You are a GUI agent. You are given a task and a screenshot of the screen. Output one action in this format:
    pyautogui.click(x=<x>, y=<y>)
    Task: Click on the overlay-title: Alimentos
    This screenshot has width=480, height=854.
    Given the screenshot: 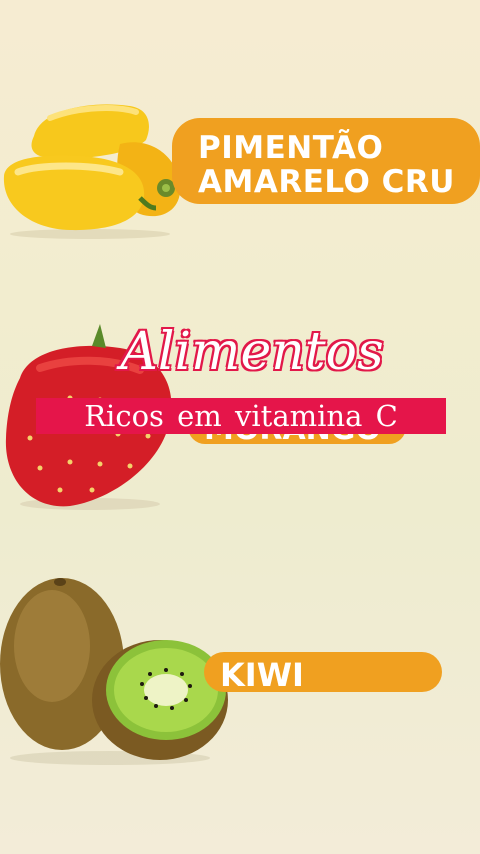 What is the action you would take?
    pyautogui.click(x=252, y=352)
    